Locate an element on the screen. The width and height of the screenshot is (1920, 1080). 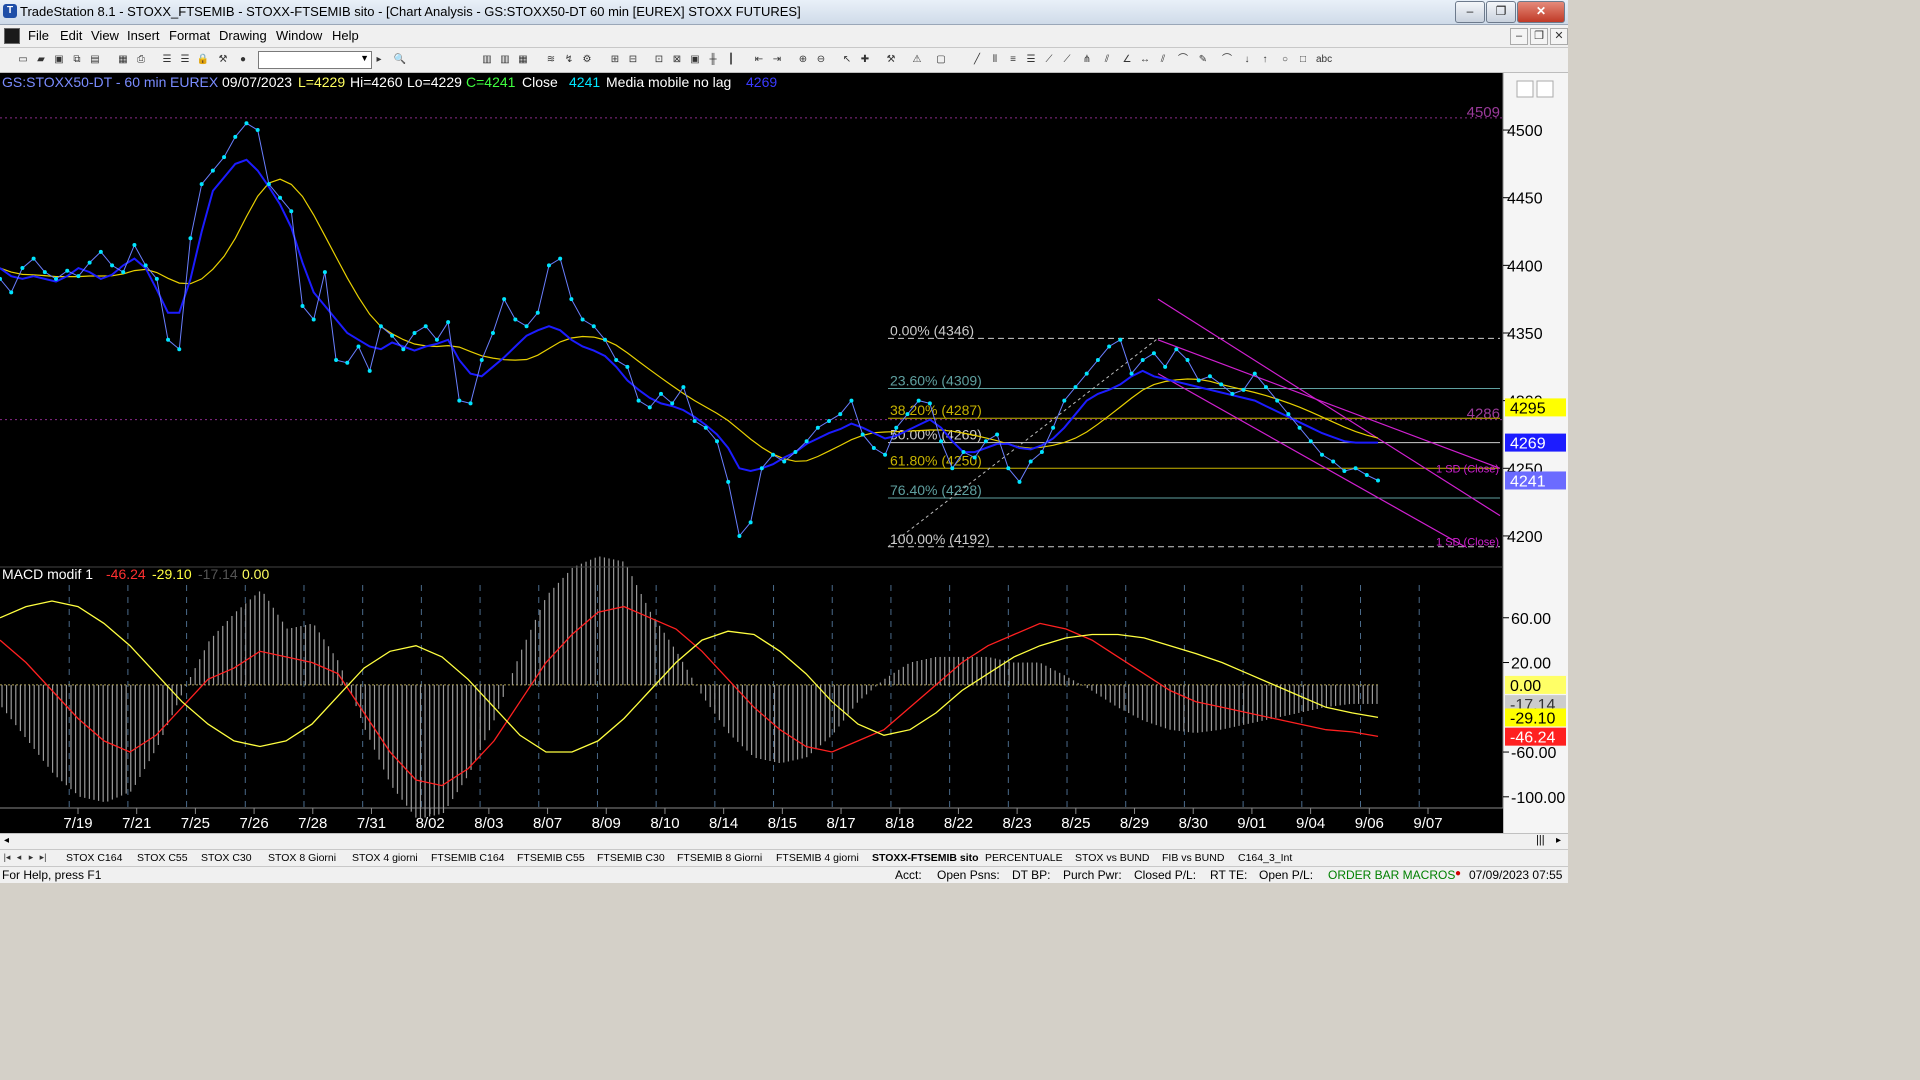
gann-fan-icon: ⟋ is located at coordinates (1049, 59).